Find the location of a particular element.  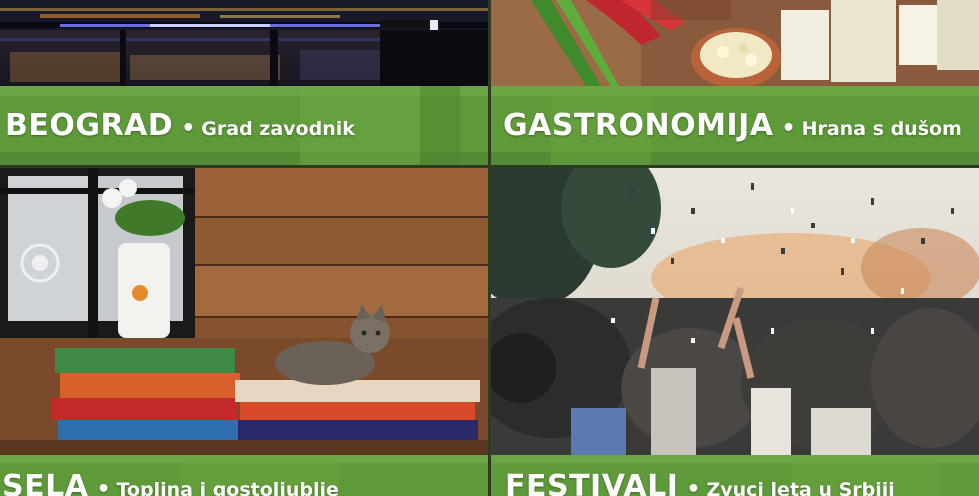

tile-title: FESTIVALI is located at coordinates (592, 482).